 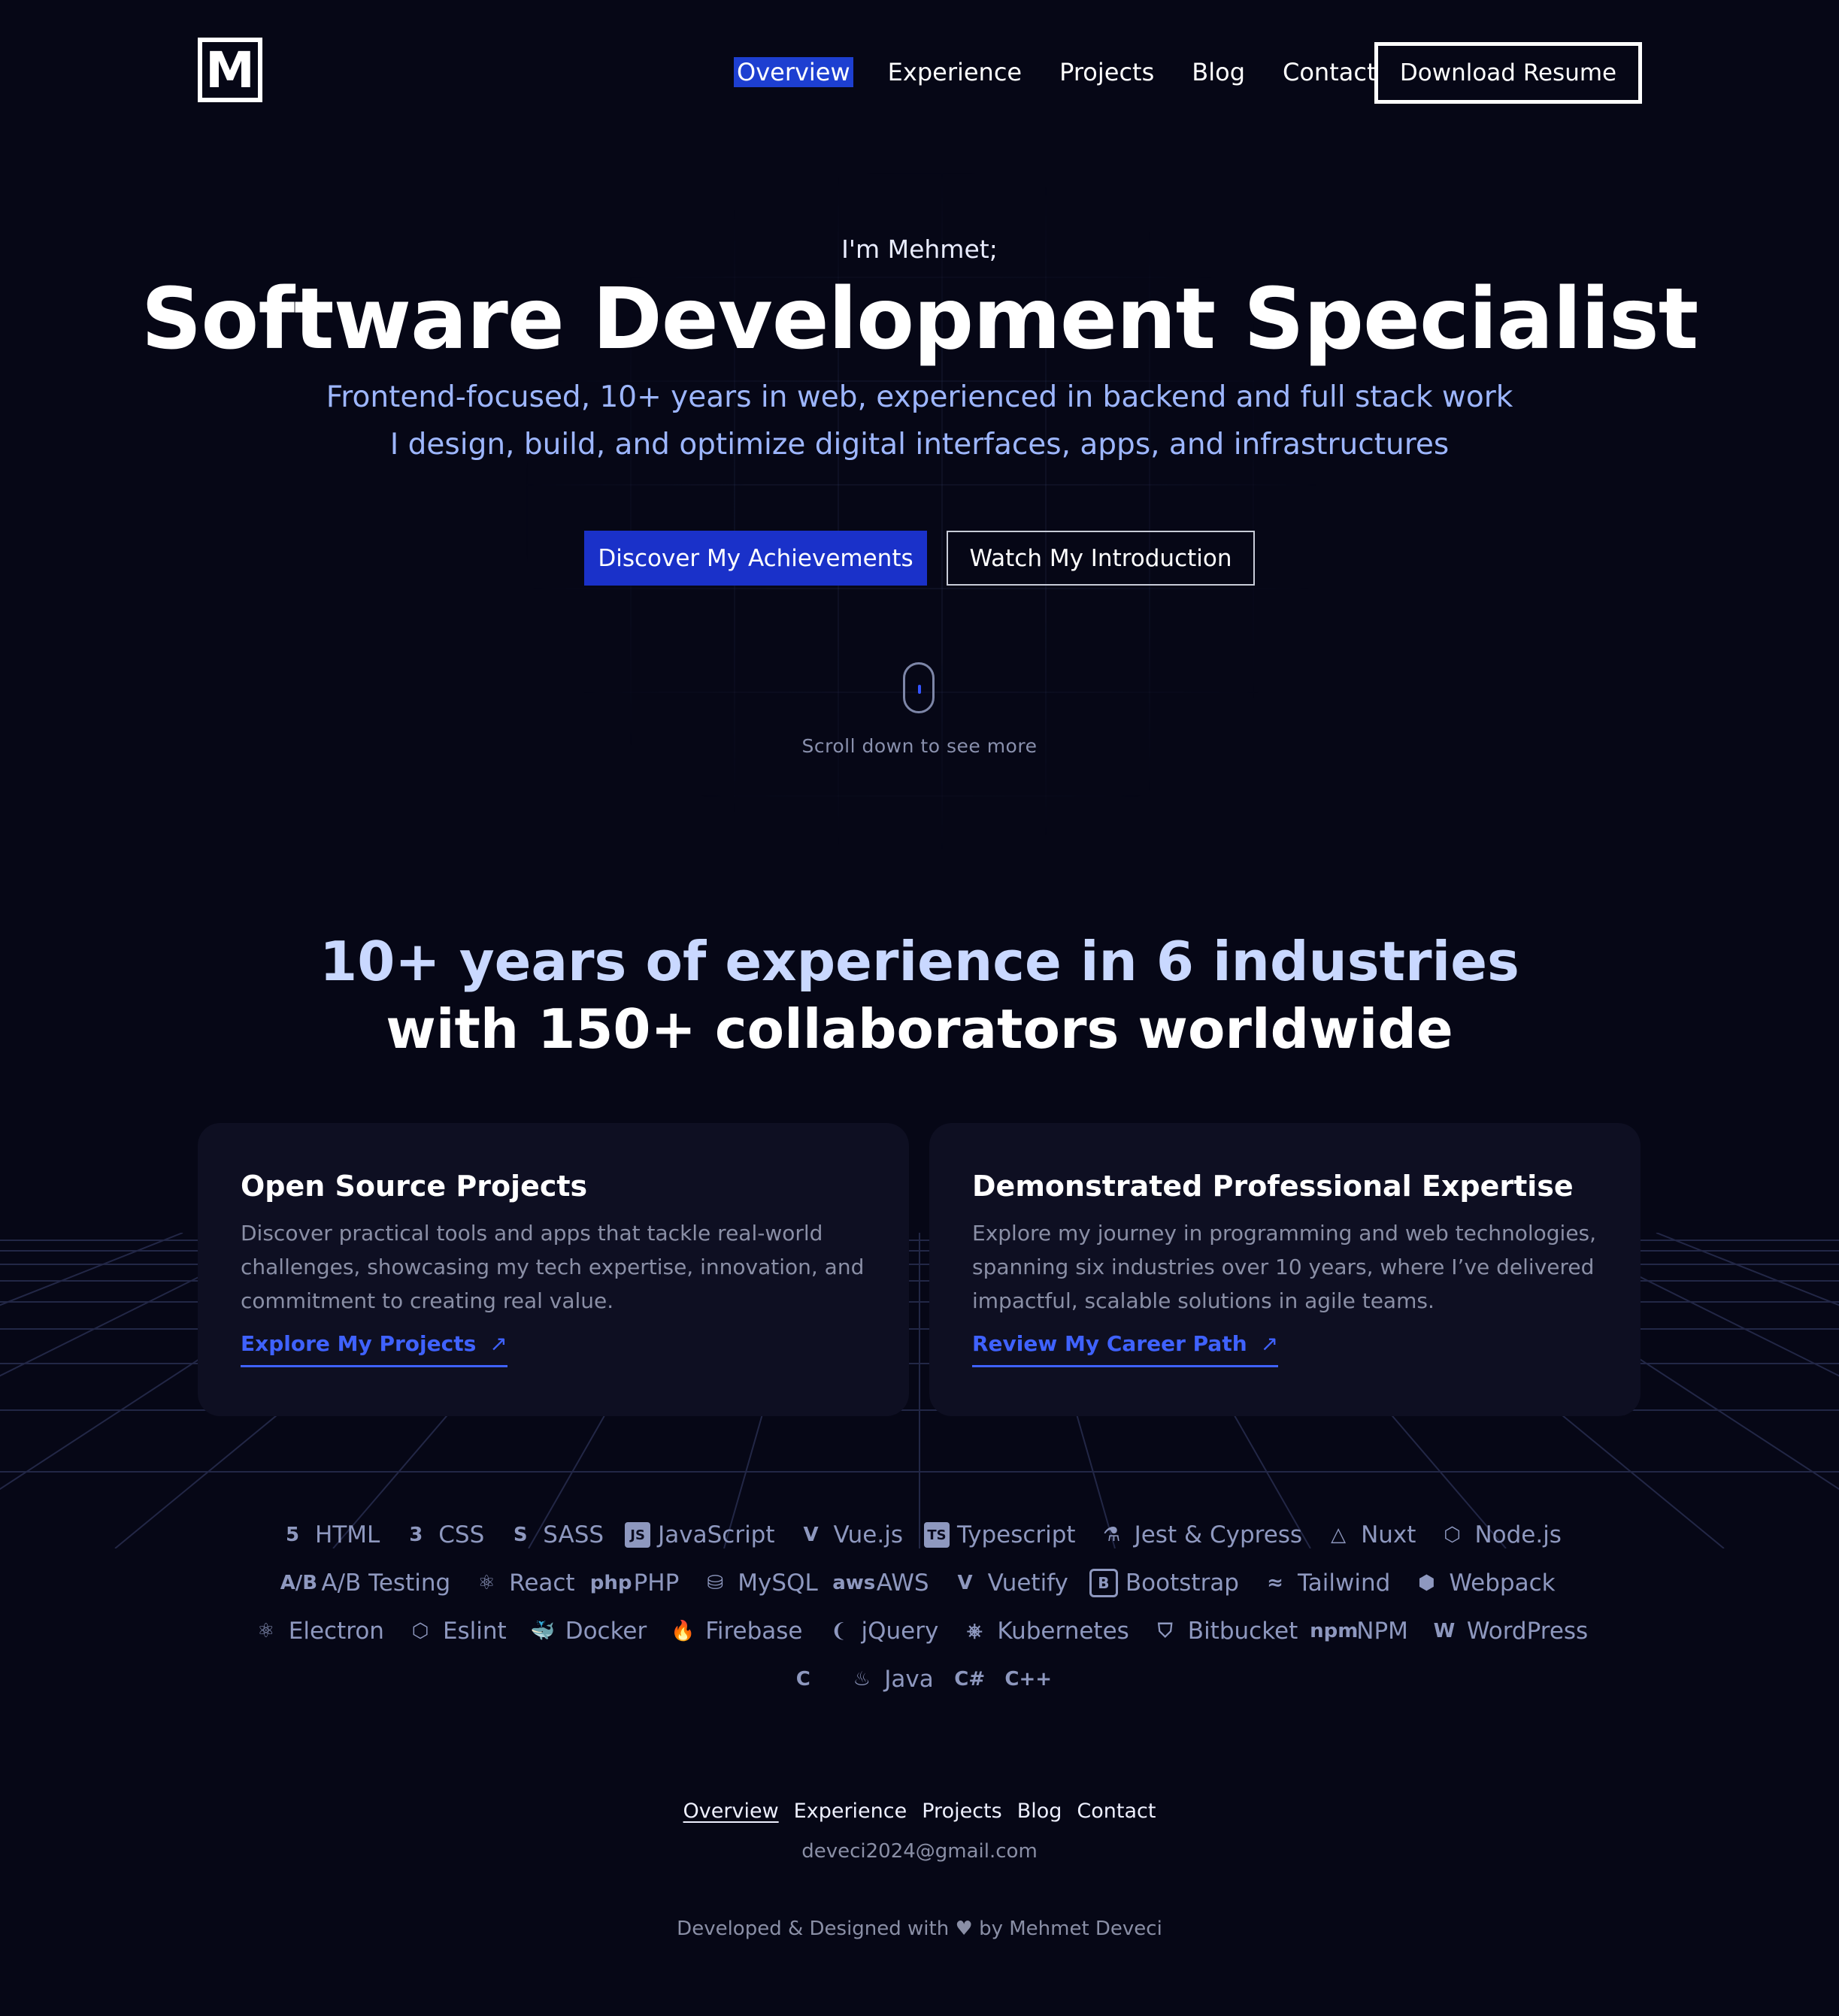 What do you see at coordinates (683, 1631) in the screenshot?
I see `firebase-icon: 🔥` at bounding box center [683, 1631].